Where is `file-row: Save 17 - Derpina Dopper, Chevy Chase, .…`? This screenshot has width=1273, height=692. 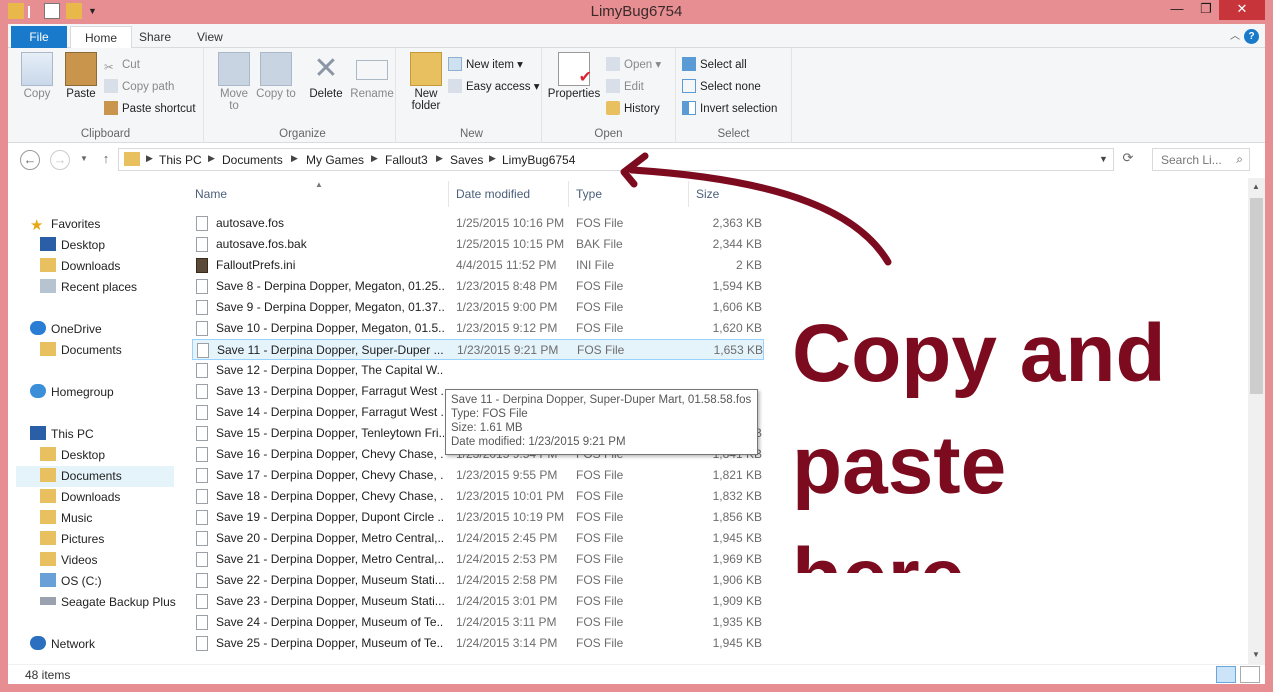
file-row: Save 17 - Derpina Dopper, Chevy Chase, .… is located at coordinates (478, 475).